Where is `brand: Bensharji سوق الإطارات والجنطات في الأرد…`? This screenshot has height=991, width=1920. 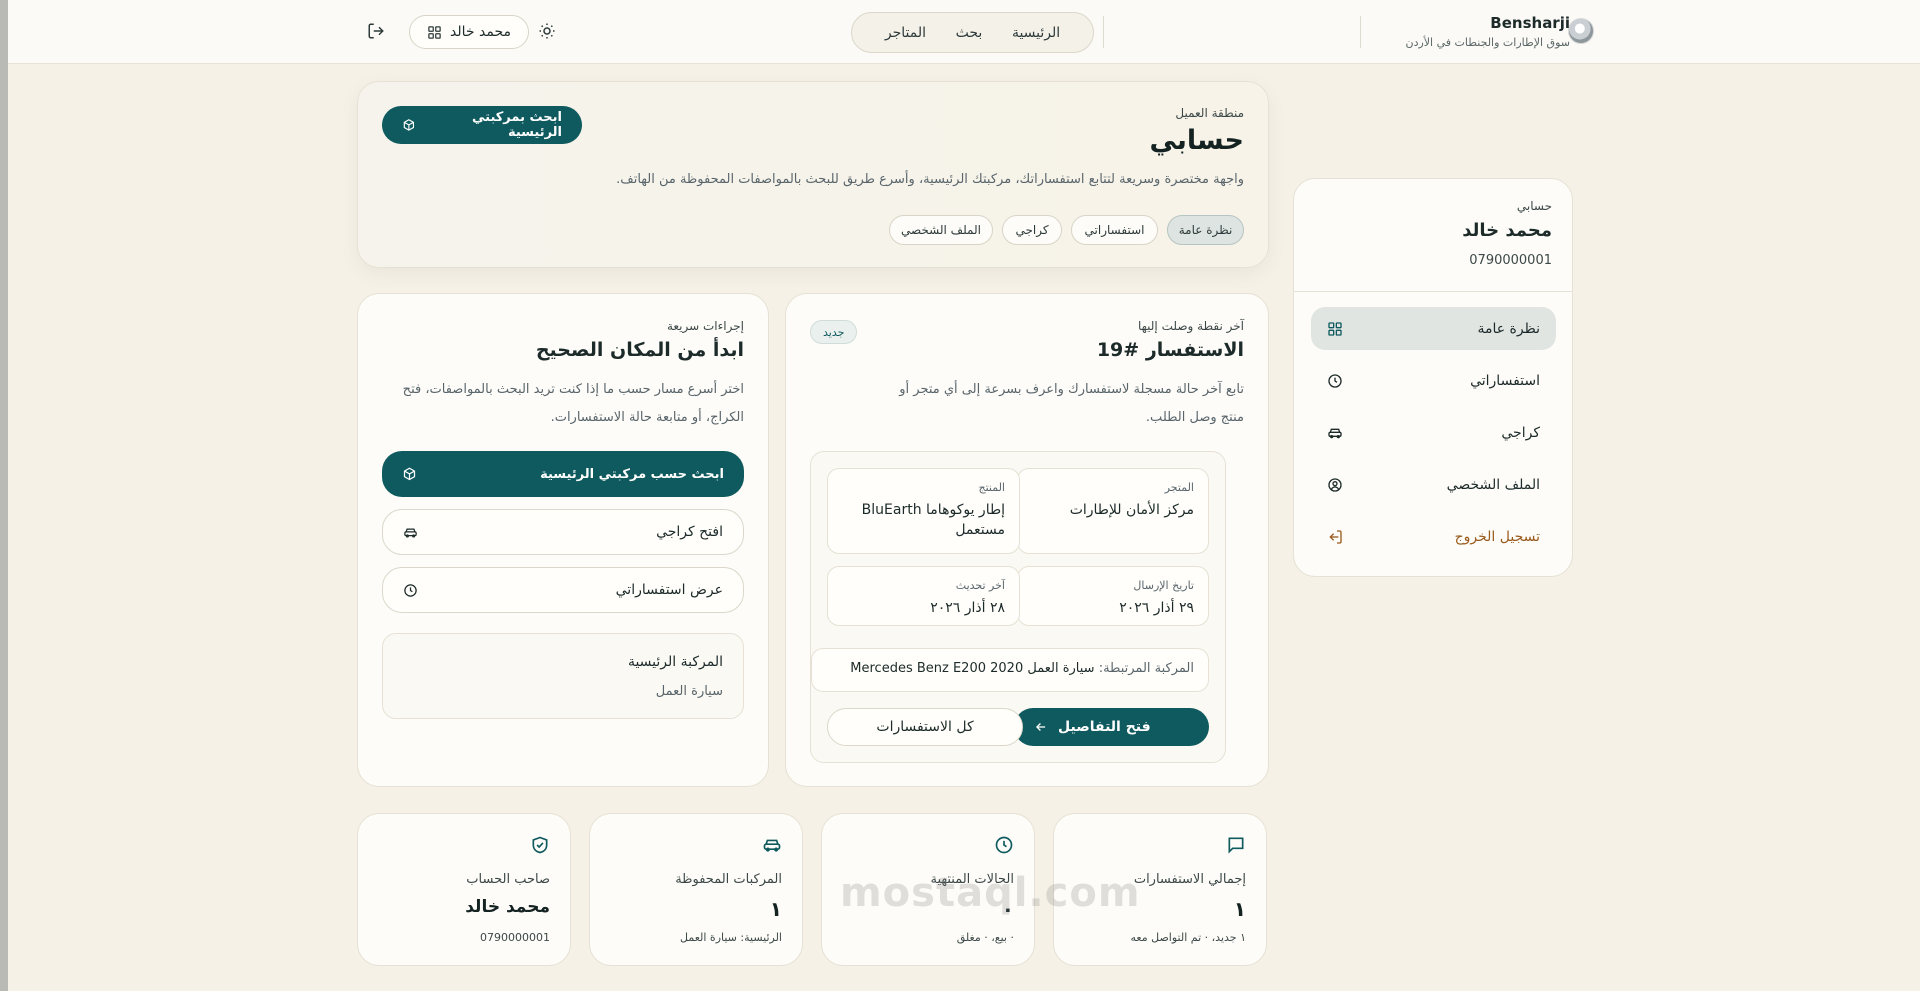
brand: Bensharji سوق الإطارات والجنطات في الأرد… is located at coordinates (1488, 31).